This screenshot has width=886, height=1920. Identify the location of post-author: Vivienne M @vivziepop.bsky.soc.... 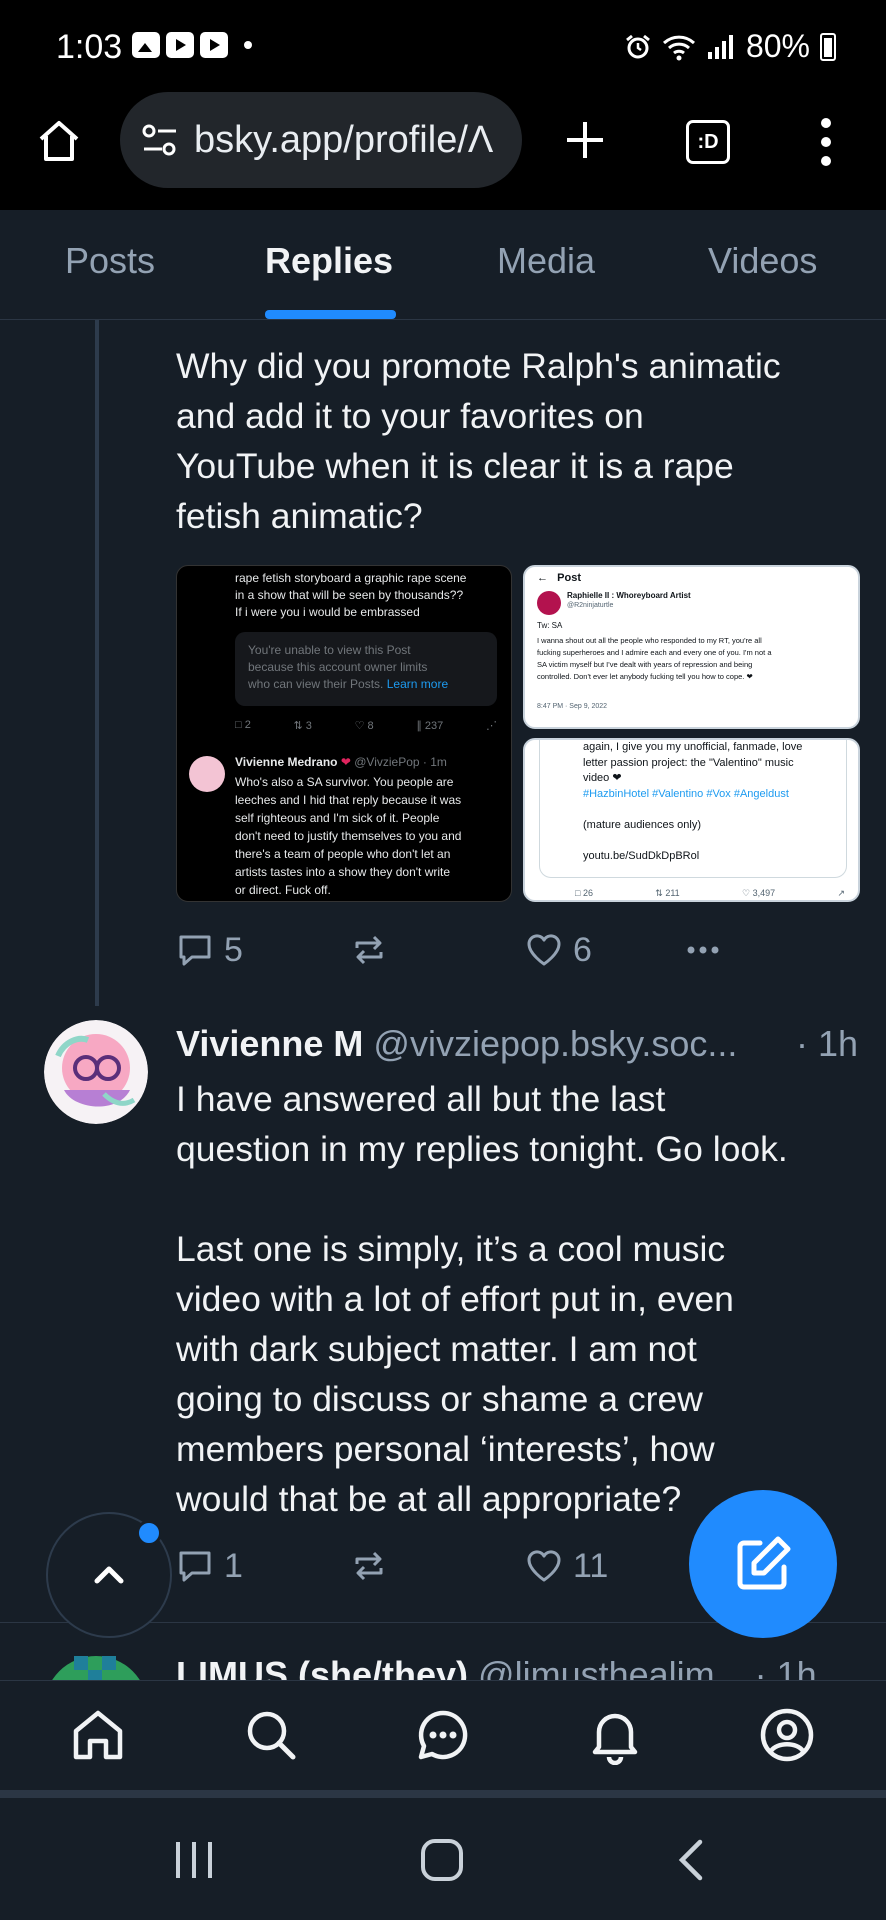
(456, 1044).